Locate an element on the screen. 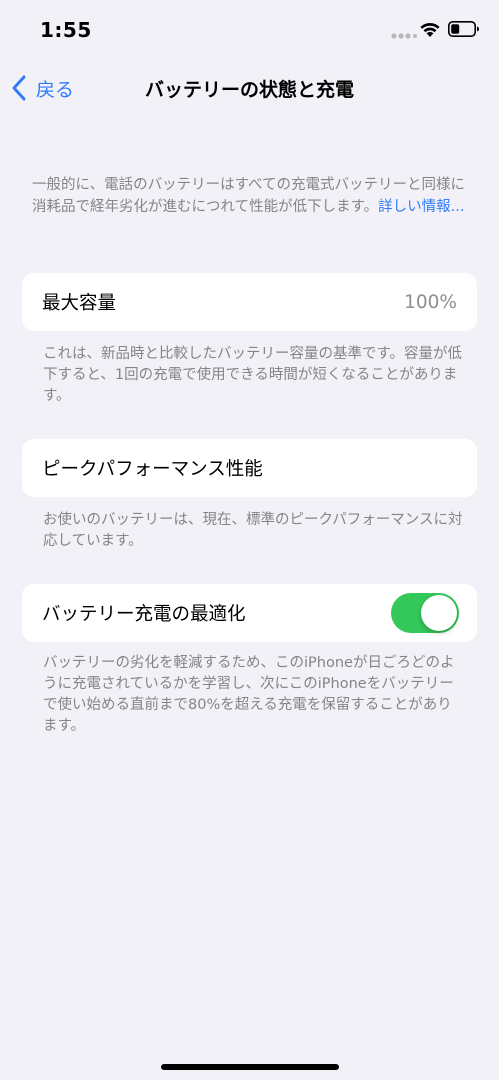 Image resolution: width=499 pixels, height=1080 pixels. peak-performance-footnote: お使いのバッテリーは、現在、標準のピークパフォーマンスに対応しています。 is located at coordinates (253, 530).